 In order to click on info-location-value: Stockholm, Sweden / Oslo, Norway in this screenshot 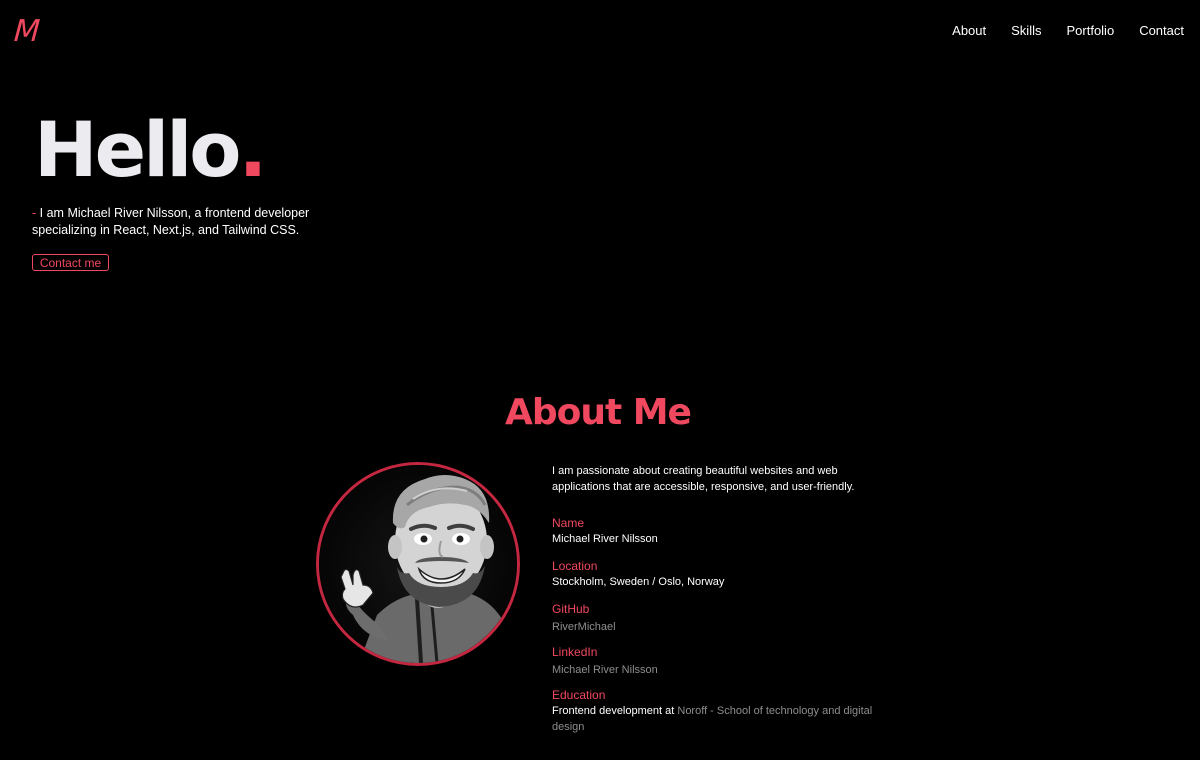, I will do `click(638, 582)`.